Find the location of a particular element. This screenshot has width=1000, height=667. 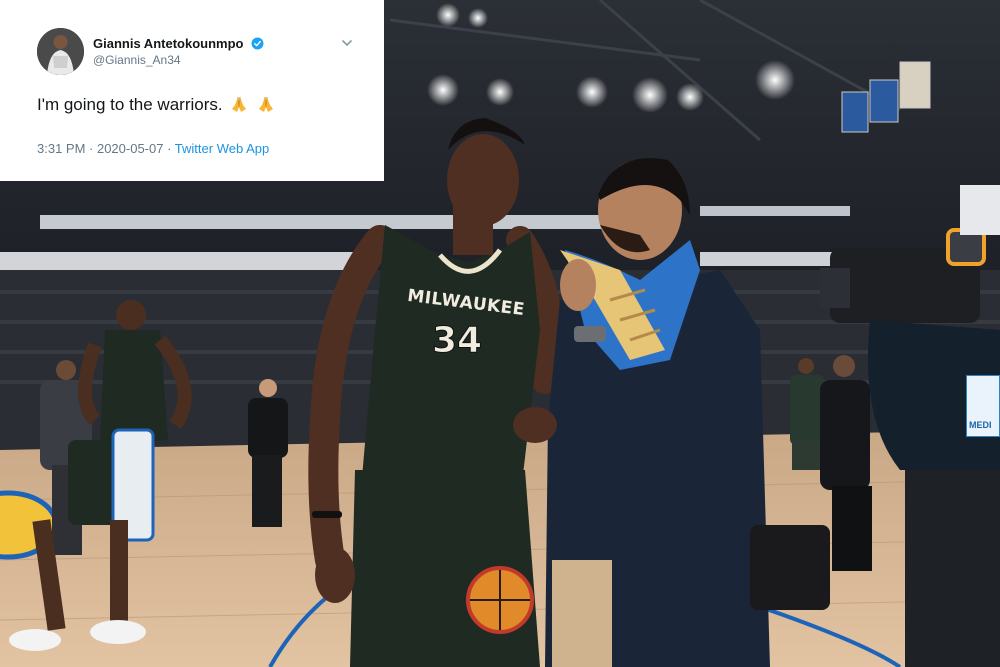

avatar is located at coordinates (60, 51).